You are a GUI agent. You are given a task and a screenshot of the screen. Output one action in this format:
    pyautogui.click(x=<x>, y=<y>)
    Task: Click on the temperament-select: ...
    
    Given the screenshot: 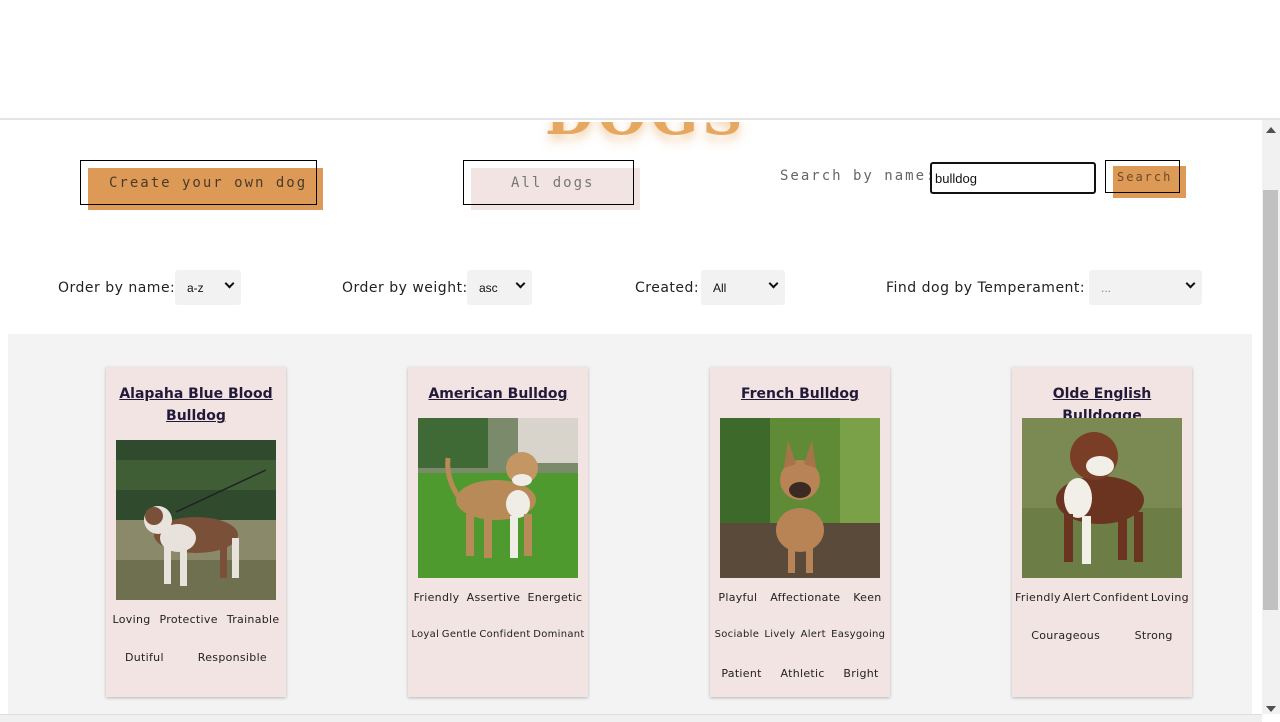 What is the action you would take?
    pyautogui.click(x=1145, y=287)
    